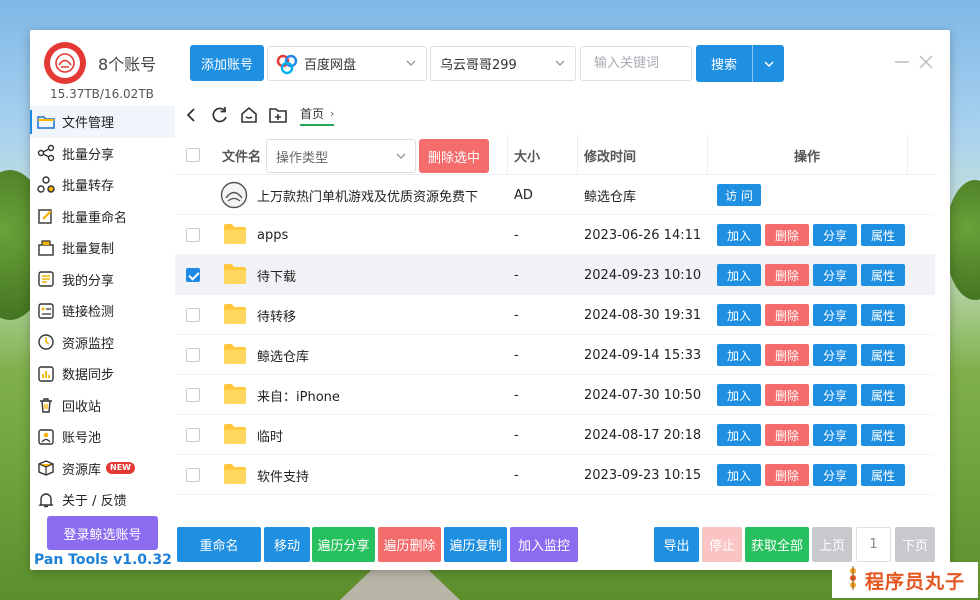  Describe the element at coordinates (343, 544) in the screenshot. I see `traverse-share-button: 遍历分享` at that location.